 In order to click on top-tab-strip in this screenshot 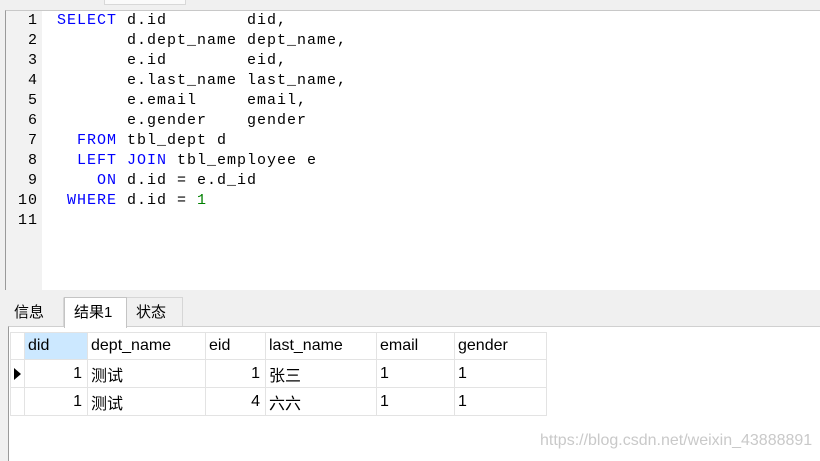, I will do `click(410, 5)`.